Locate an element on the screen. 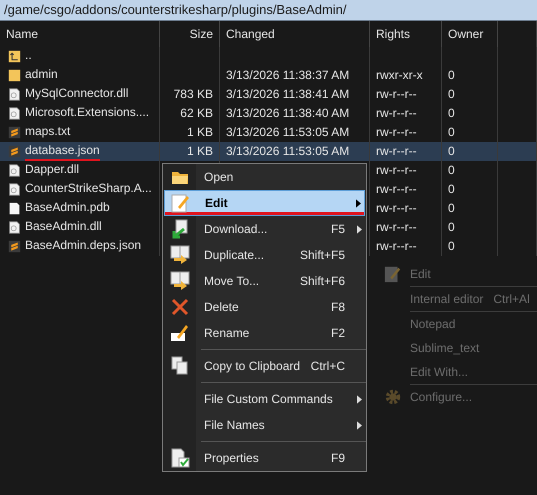  gear-icon is located at coordinates (393, 397).